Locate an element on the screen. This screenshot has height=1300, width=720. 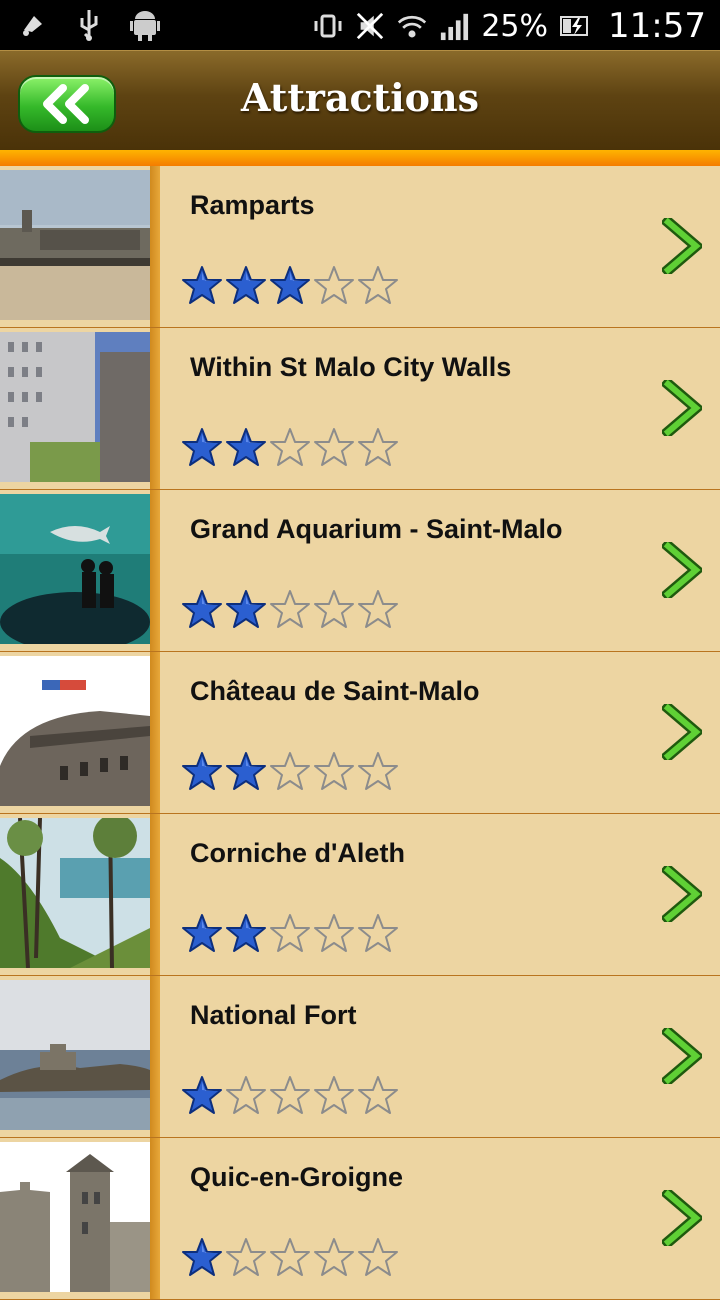
android-debug-icon is located at coordinates (145, 25).